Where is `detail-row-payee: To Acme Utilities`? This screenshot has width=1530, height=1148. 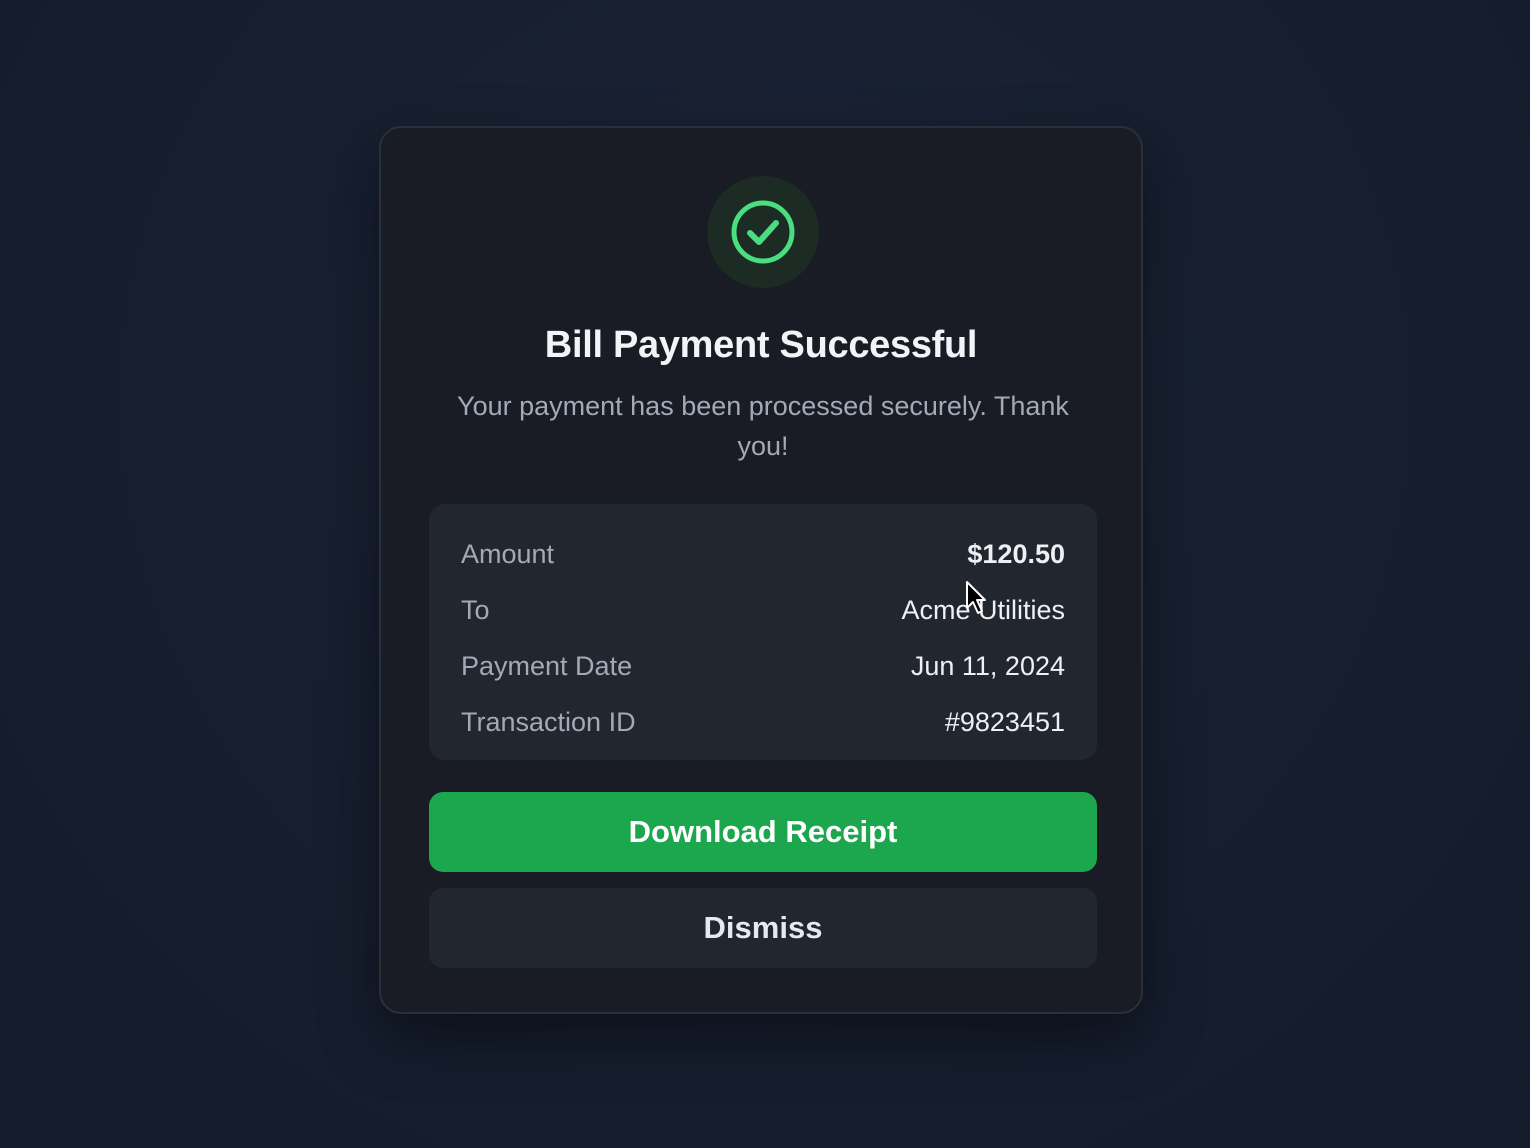
detail-row-payee: To Acme Utilities is located at coordinates (763, 610).